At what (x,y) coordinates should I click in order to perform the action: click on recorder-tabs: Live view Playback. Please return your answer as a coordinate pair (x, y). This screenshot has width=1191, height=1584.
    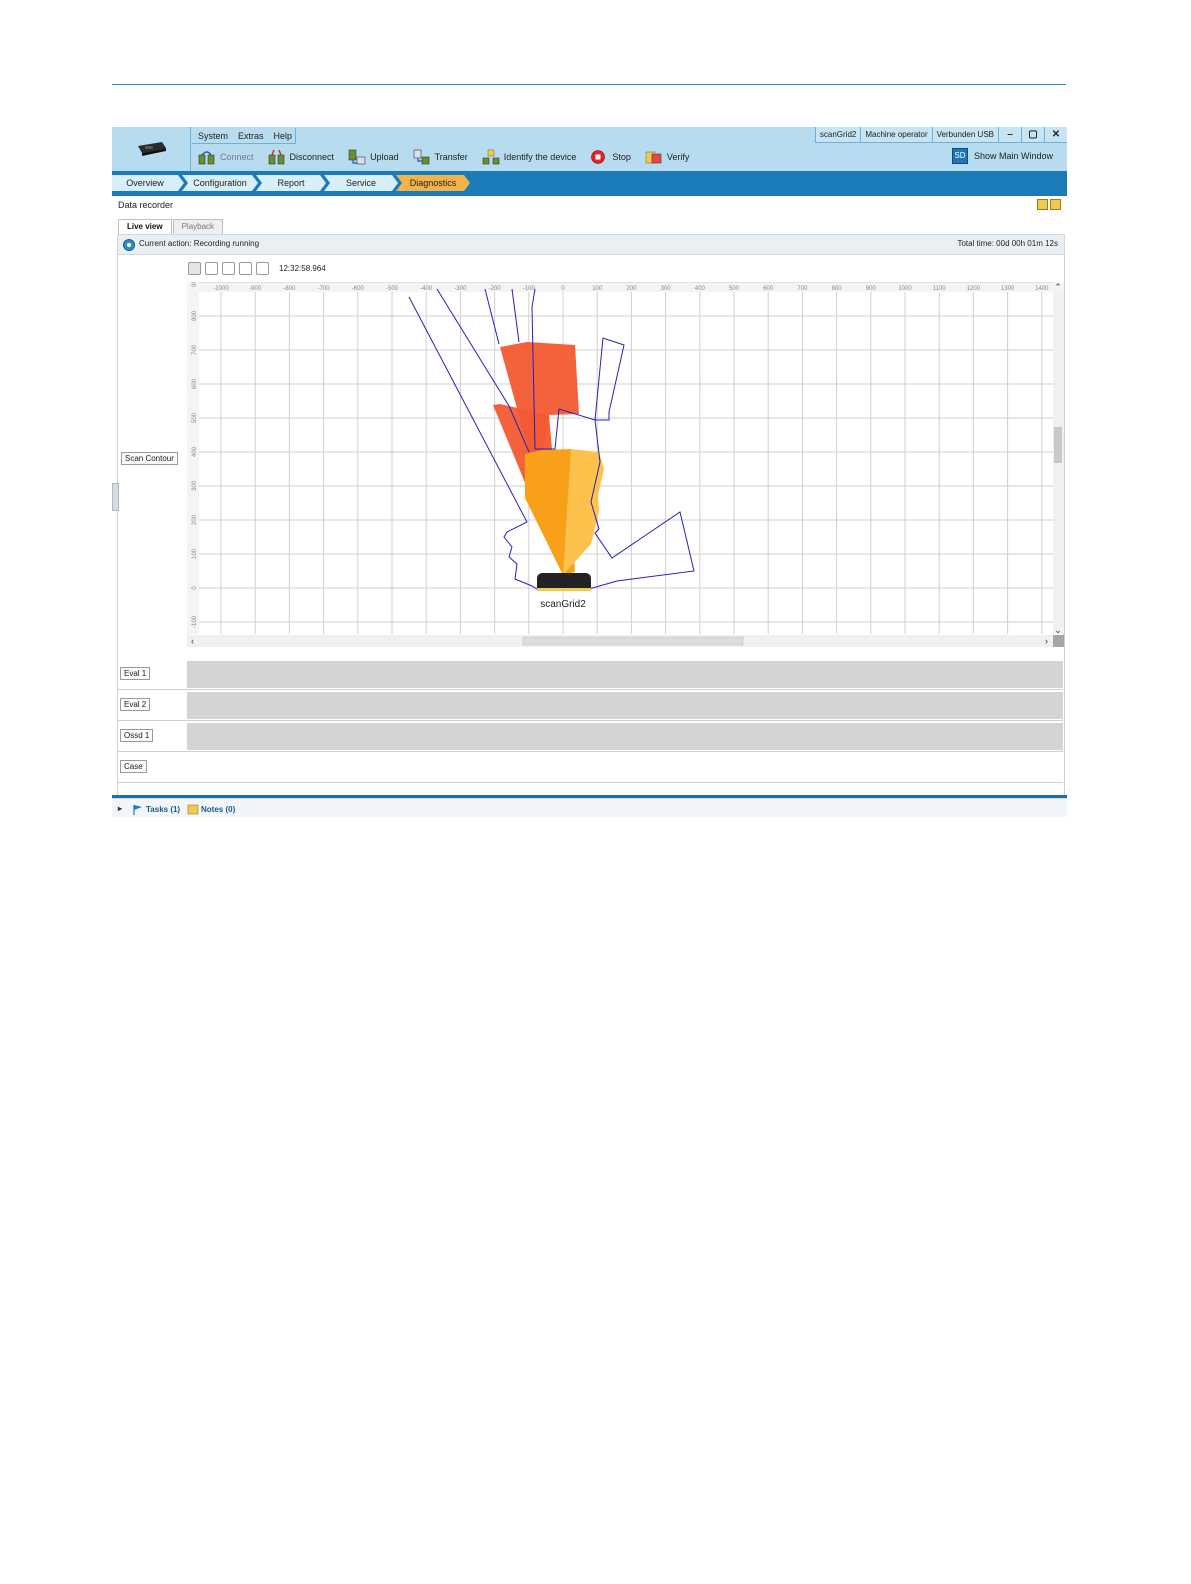
    Looking at the image, I should click on (171, 226).